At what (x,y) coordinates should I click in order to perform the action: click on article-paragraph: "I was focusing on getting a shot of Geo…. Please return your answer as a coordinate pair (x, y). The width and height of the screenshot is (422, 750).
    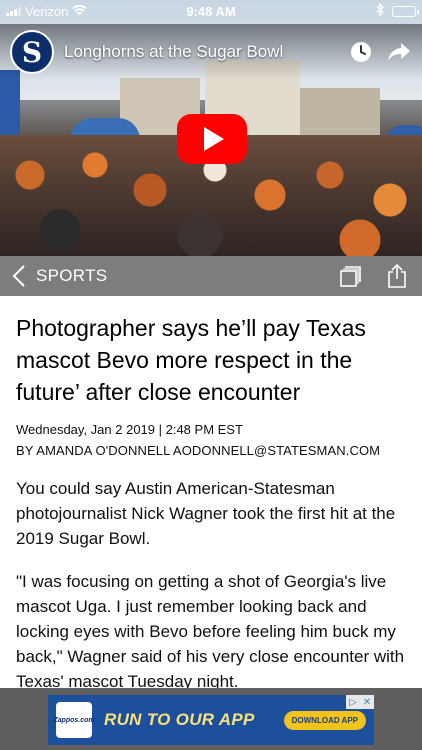
    Looking at the image, I should click on (210, 631).